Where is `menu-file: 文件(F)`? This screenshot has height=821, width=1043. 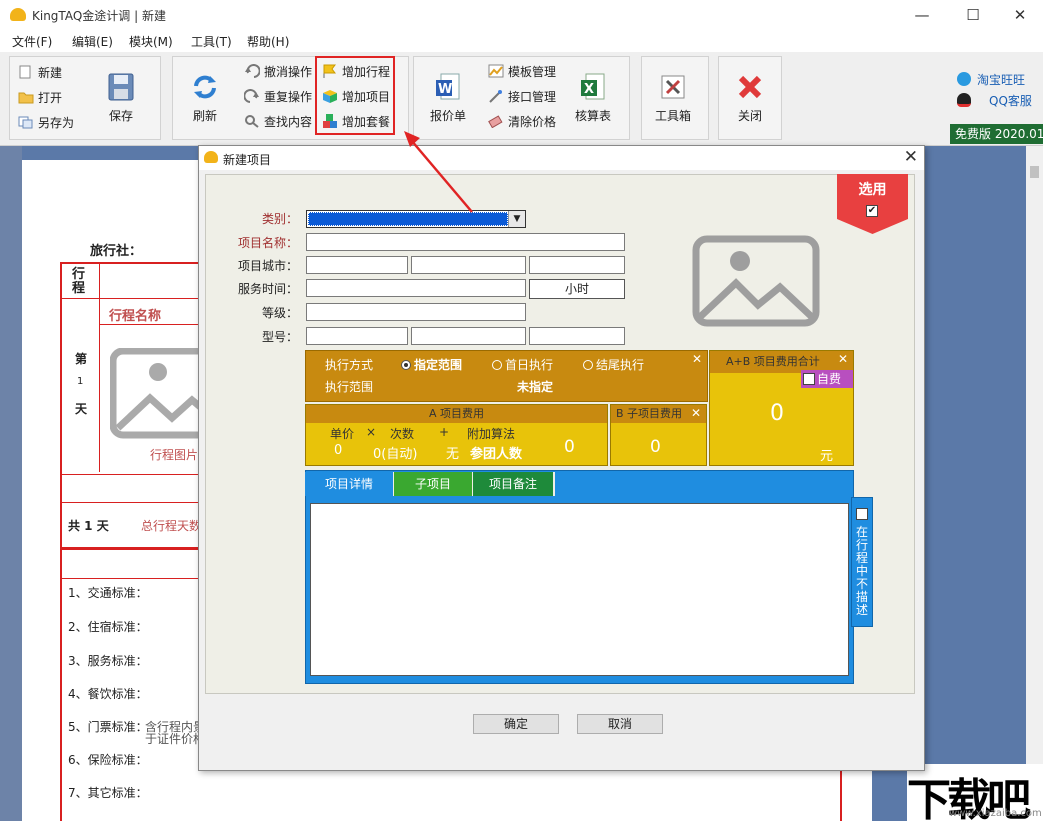 menu-file: 文件(F) is located at coordinates (32, 41).